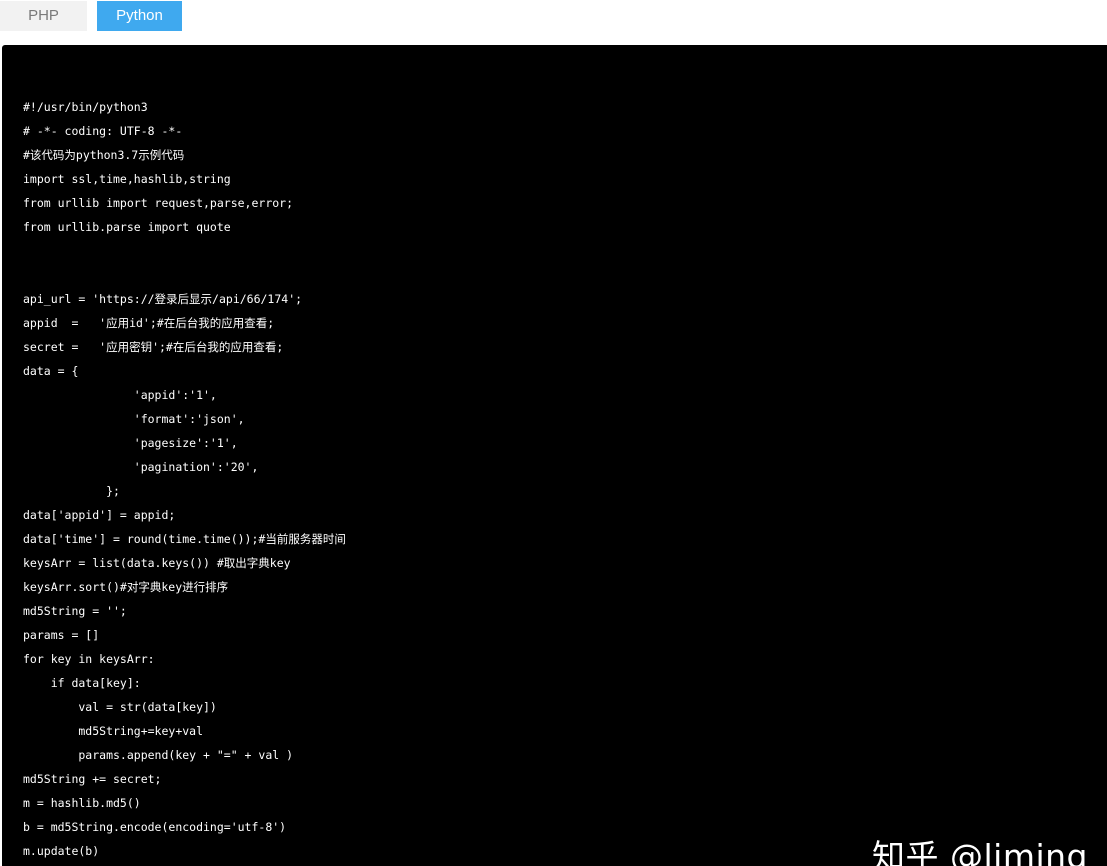  I want to click on code-line: if data[key]:, so click(82, 683).